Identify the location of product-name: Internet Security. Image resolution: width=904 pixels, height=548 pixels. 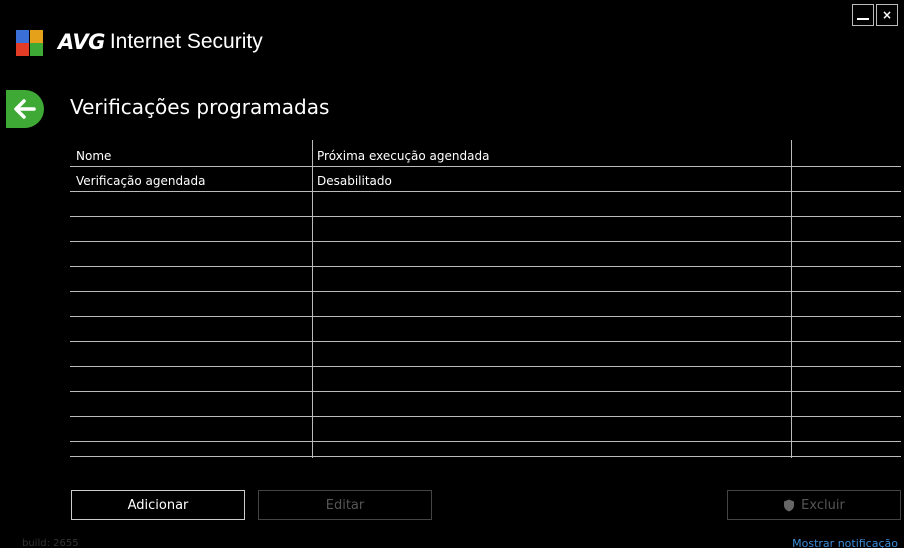
(186, 41).